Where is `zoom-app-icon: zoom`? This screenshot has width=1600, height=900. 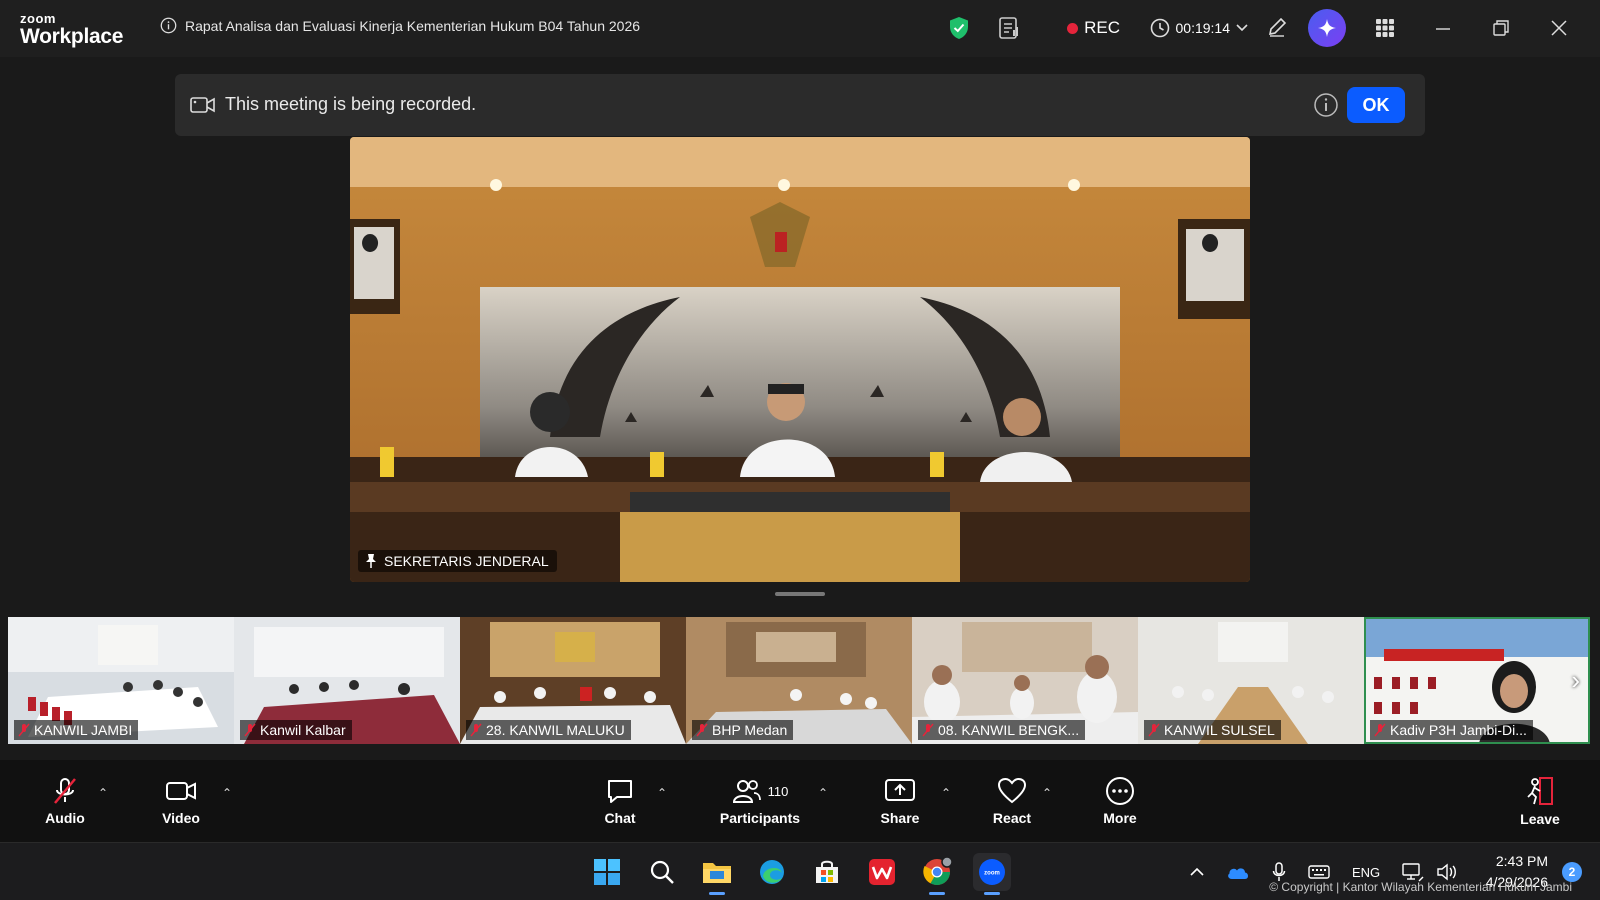
zoom-app-icon: zoom is located at coordinates (992, 874).